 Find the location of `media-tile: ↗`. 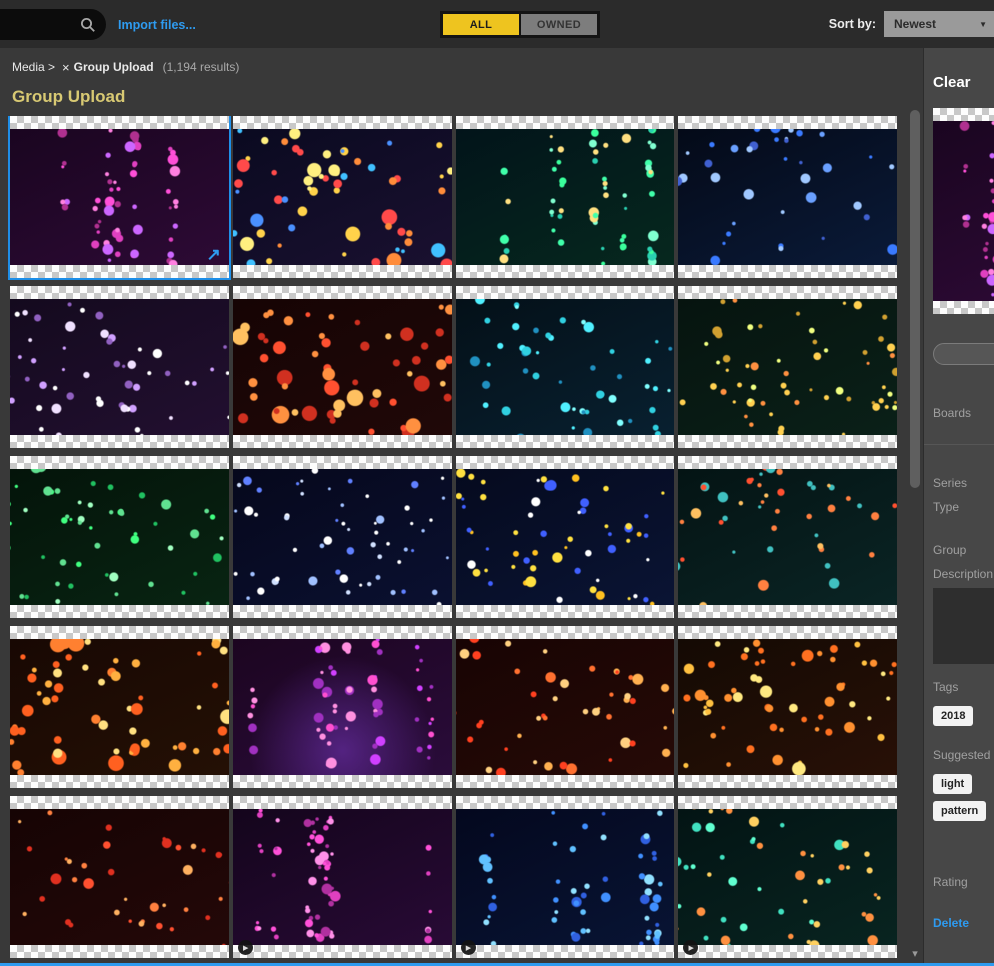

media-tile: ↗ is located at coordinates (119, 198).